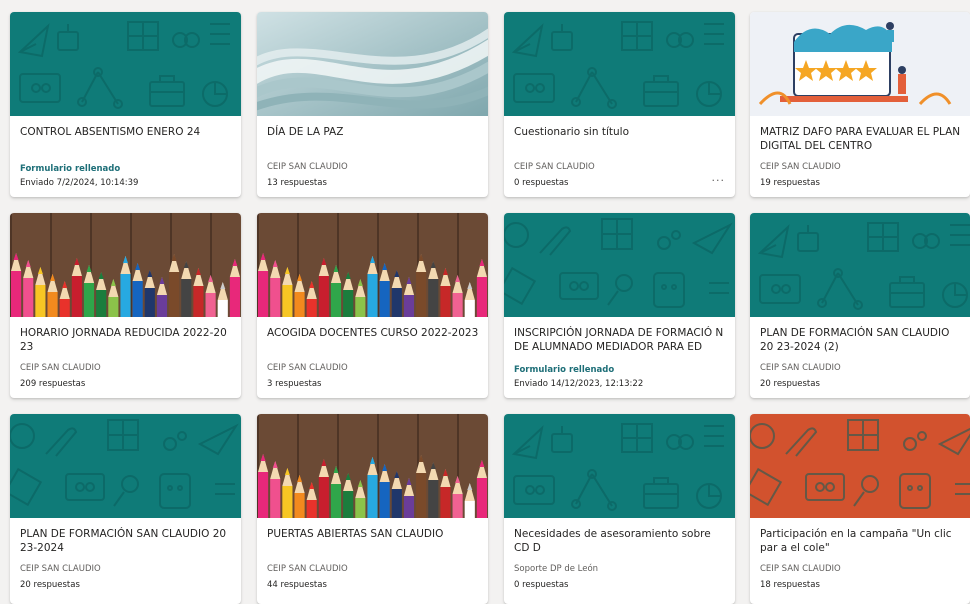  What do you see at coordinates (70, 169) in the screenshot?
I see `form-status: Formulario rellenado` at bounding box center [70, 169].